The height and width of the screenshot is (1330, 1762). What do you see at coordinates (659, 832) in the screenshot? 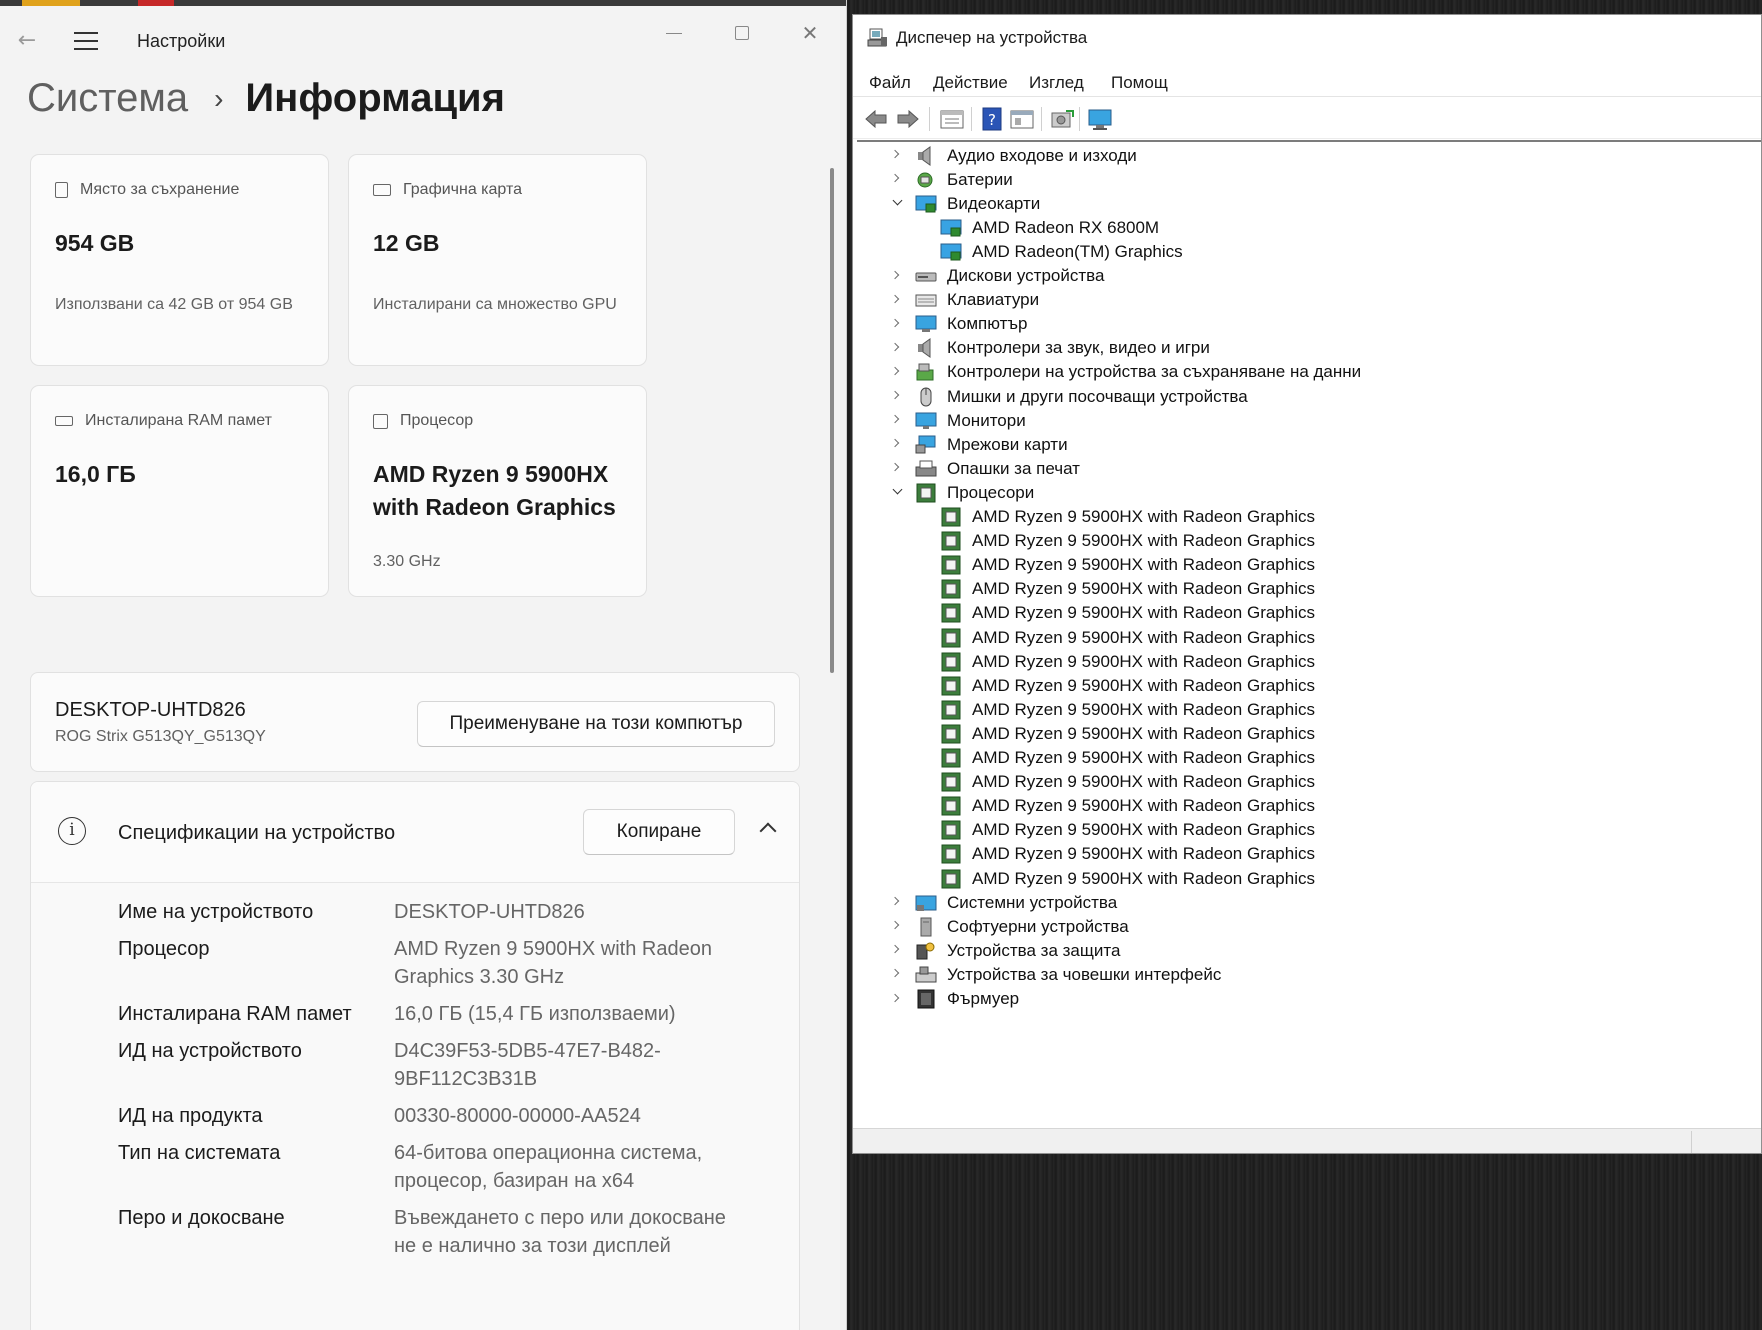
I see `copy-button: Копиране` at bounding box center [659, 832].